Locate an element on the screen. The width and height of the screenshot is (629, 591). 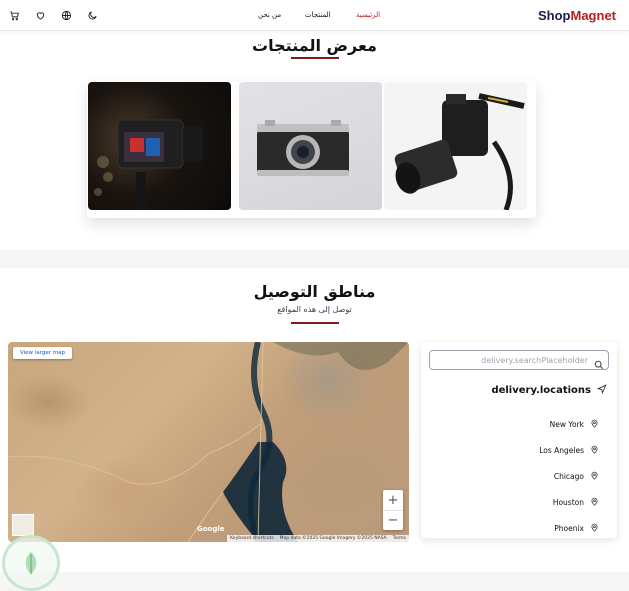
location-item: Chicago is located at coordinates (519, 476).